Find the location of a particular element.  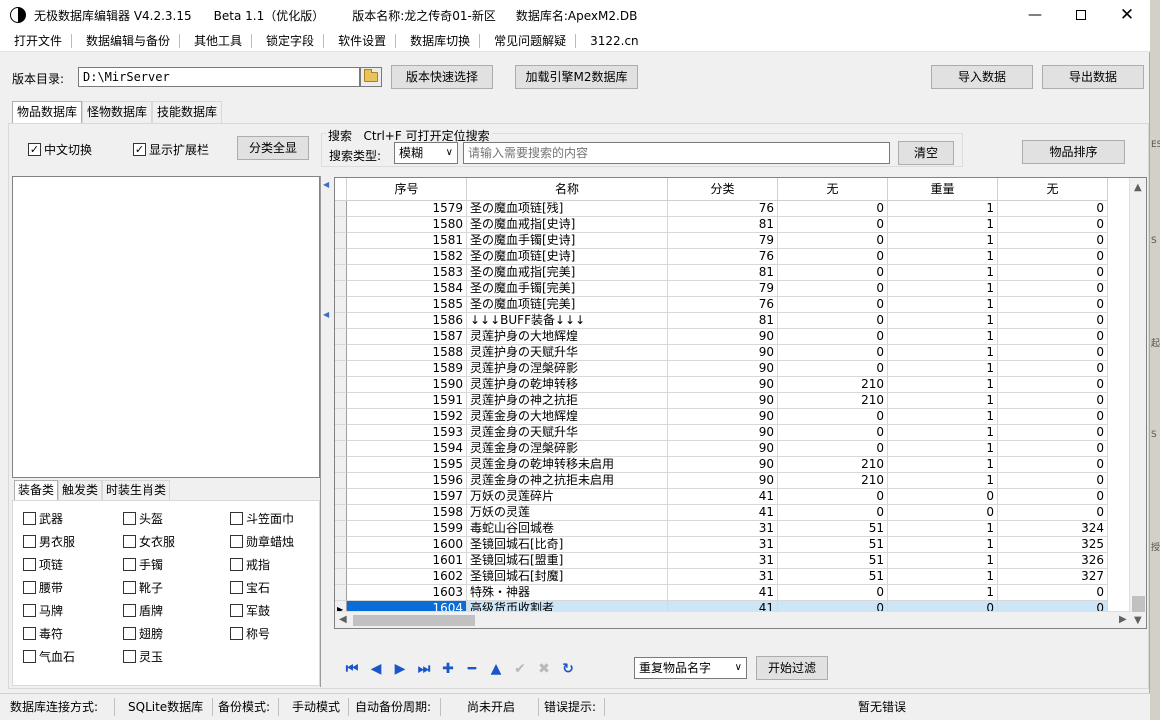

table-cell: 圣の魔血戒指[完美] is located at coordinates (567, 273).